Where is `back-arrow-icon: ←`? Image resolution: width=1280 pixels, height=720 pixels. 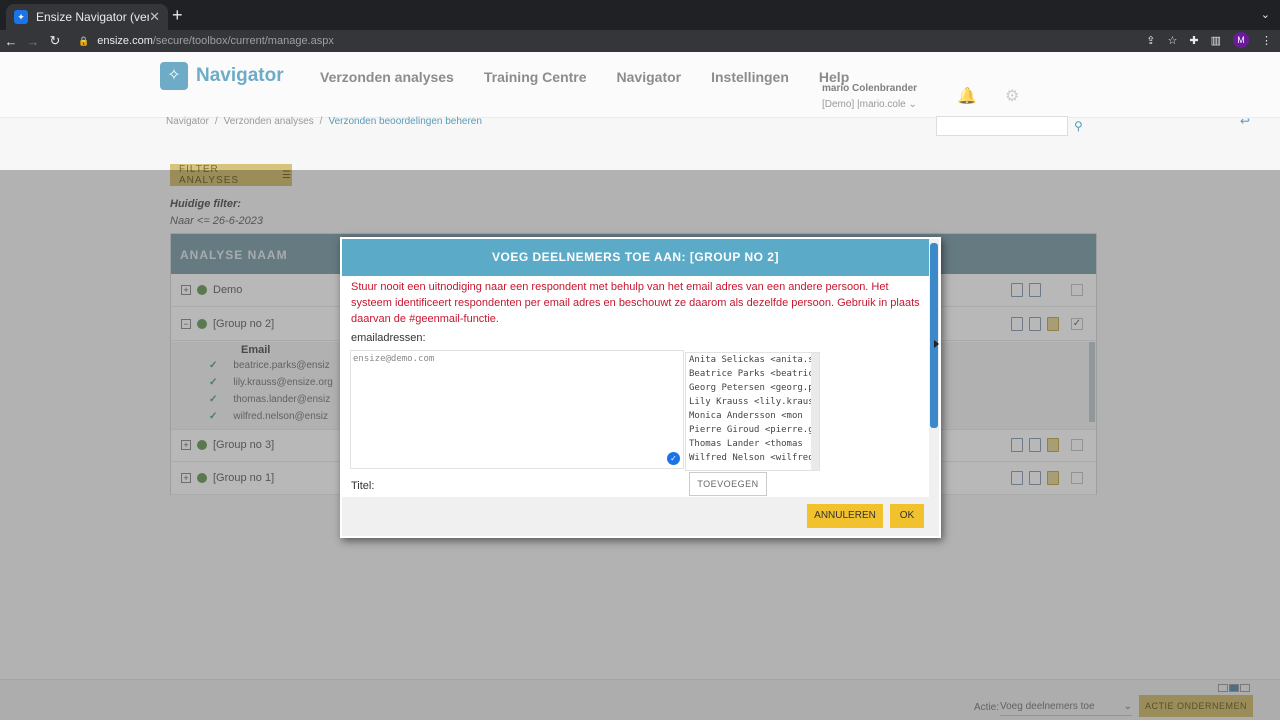 back-arrow-icon: ← is located at coordinates (11, 41).